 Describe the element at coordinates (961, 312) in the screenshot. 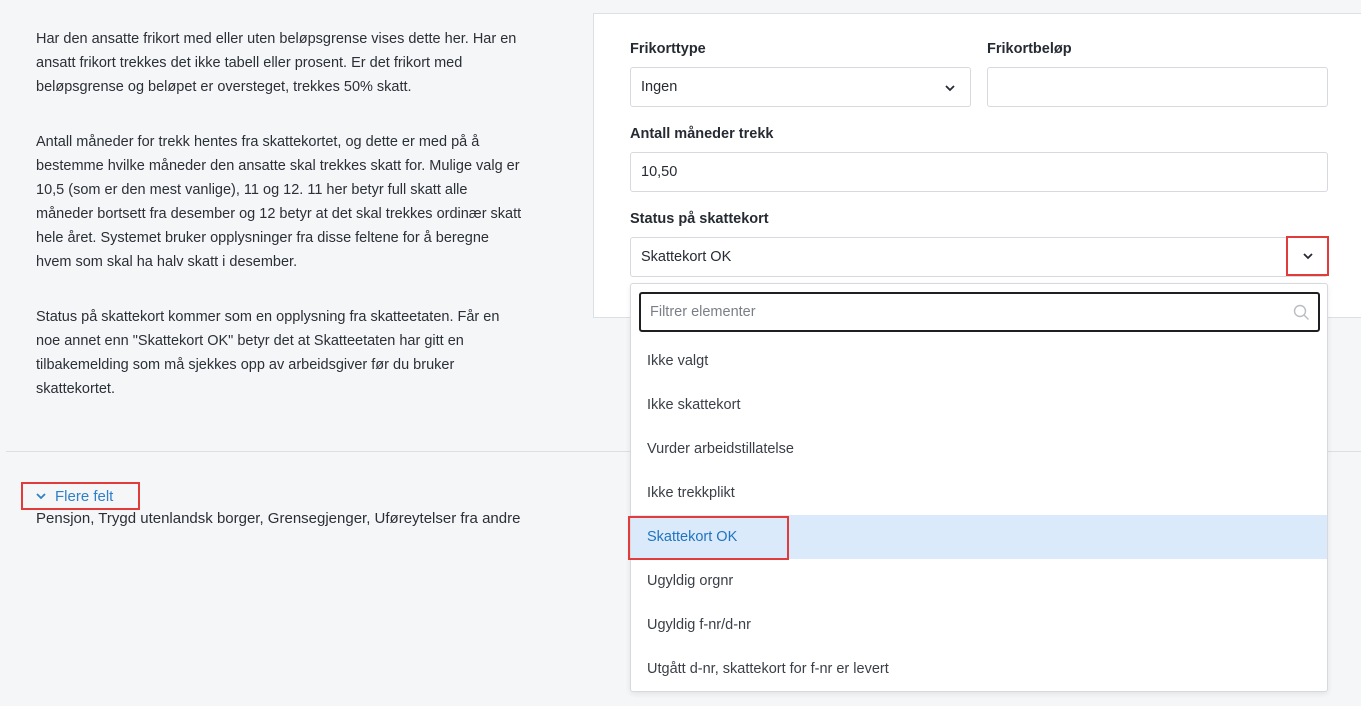

I see `filter-input` at that location.